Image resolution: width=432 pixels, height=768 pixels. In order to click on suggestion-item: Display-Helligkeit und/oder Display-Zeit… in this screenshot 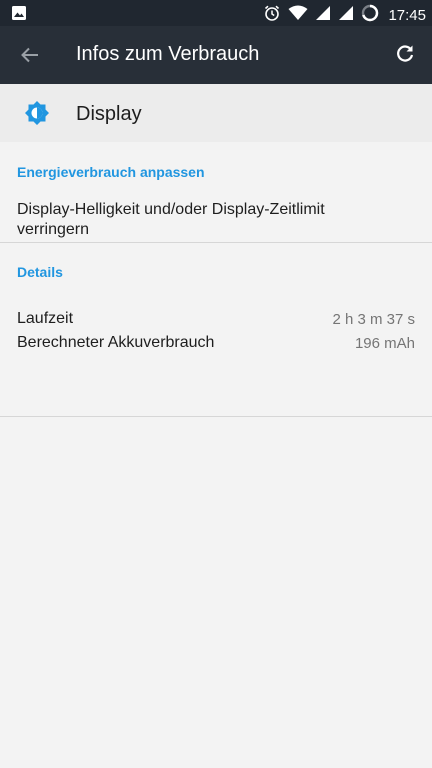, I will do `click(197, 220)`.